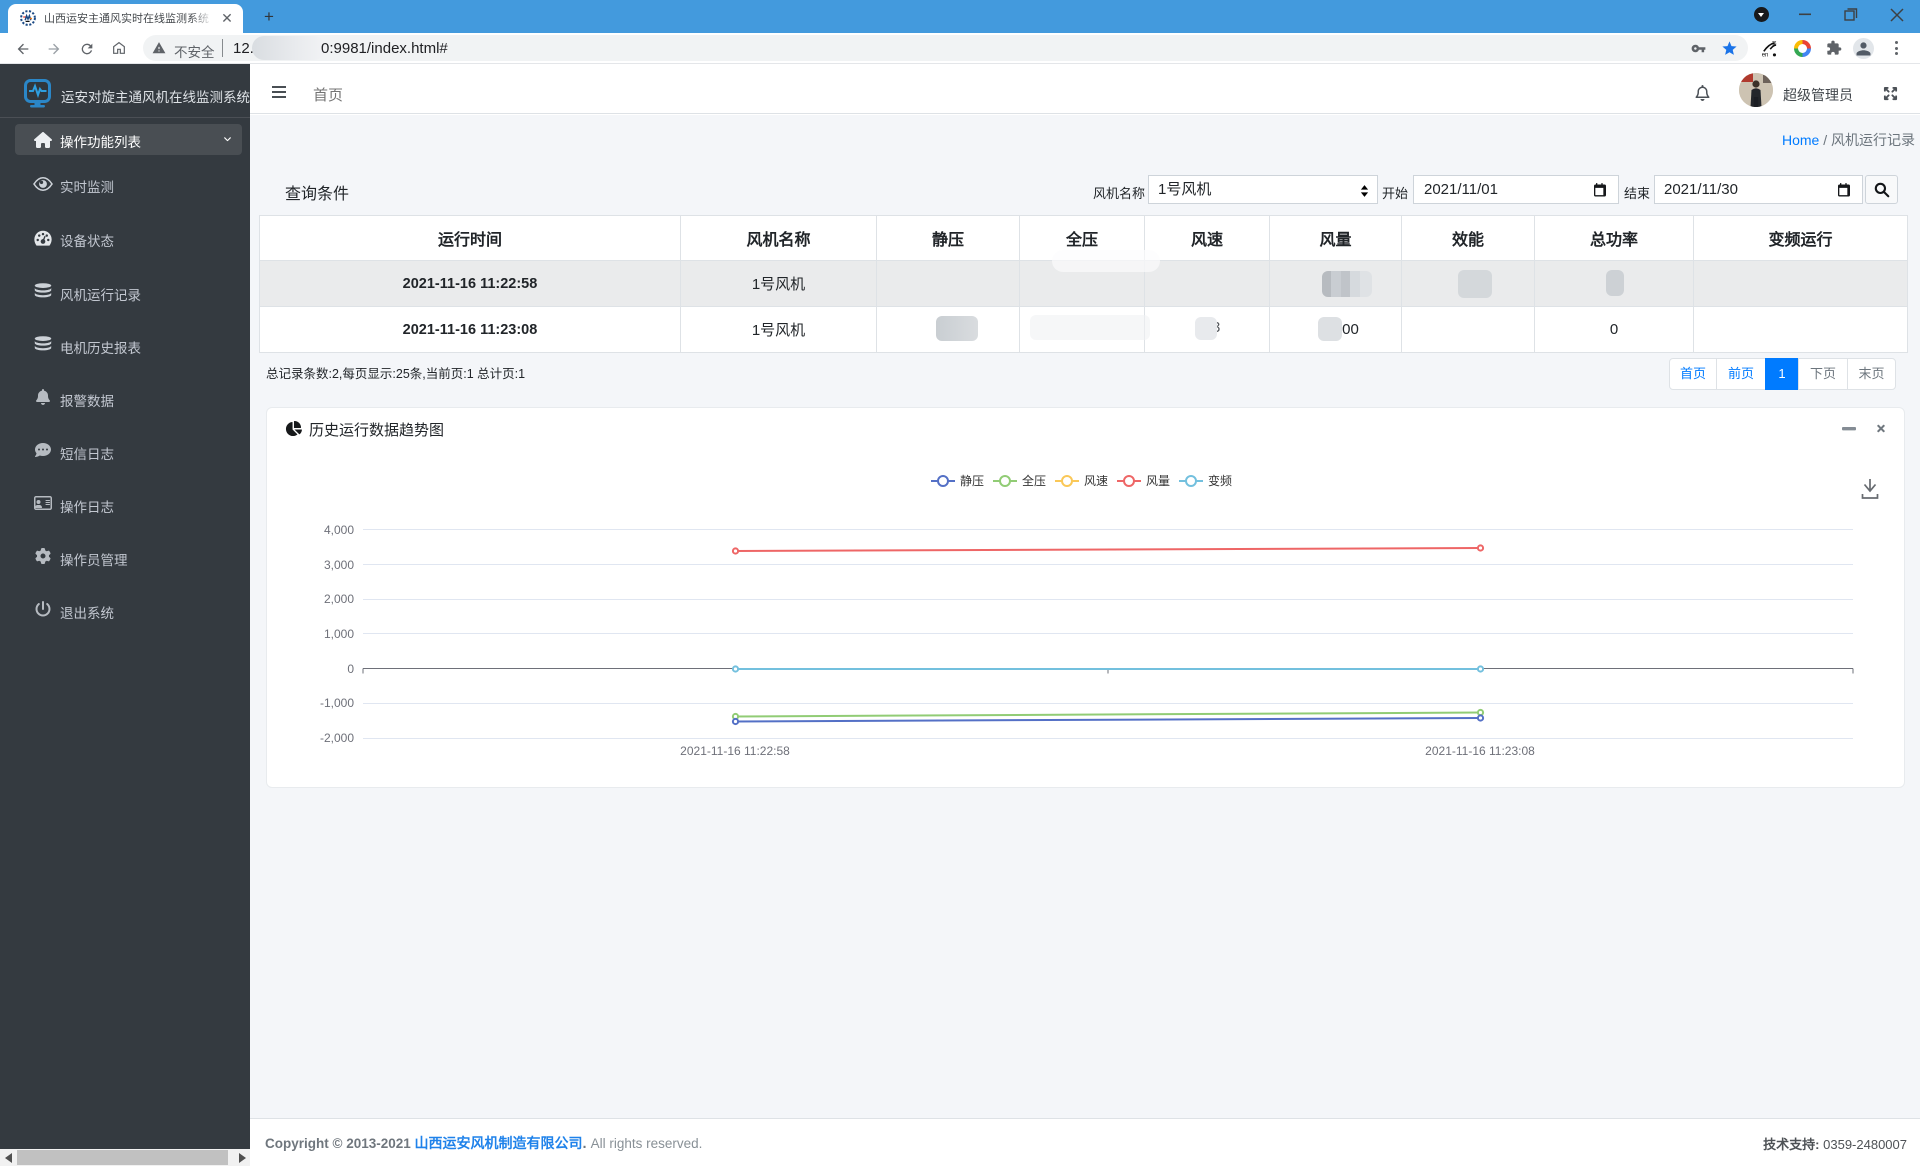 Image resolution: width=1920 pixels, height=1166 pixels. What do you see at coordinates (1480, 751) in the screenshot?
I see `svg-text: 2021-11-16 11:23:08` at bounding box center [1480, 751].